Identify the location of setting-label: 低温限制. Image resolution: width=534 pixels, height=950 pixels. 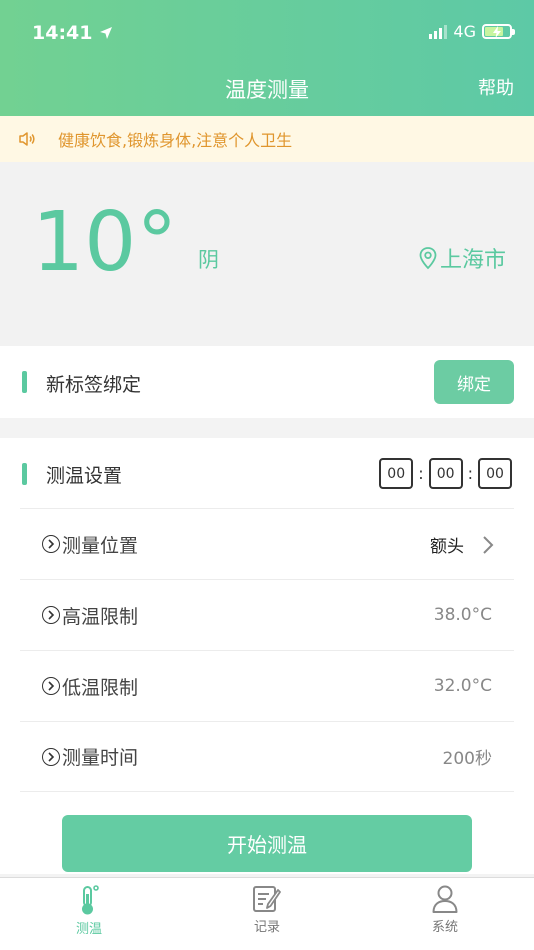
(100, 687).